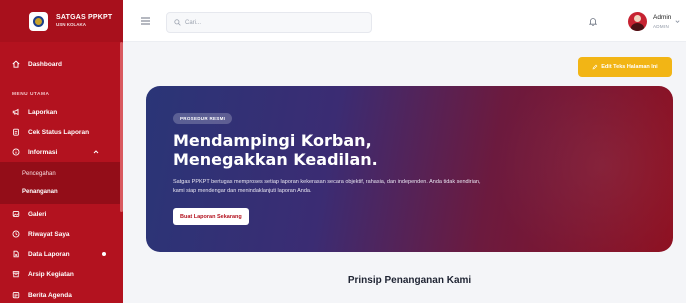  Describe the element at coordinates (16, 64) in the screenshot. I see `home-icon` at that location.